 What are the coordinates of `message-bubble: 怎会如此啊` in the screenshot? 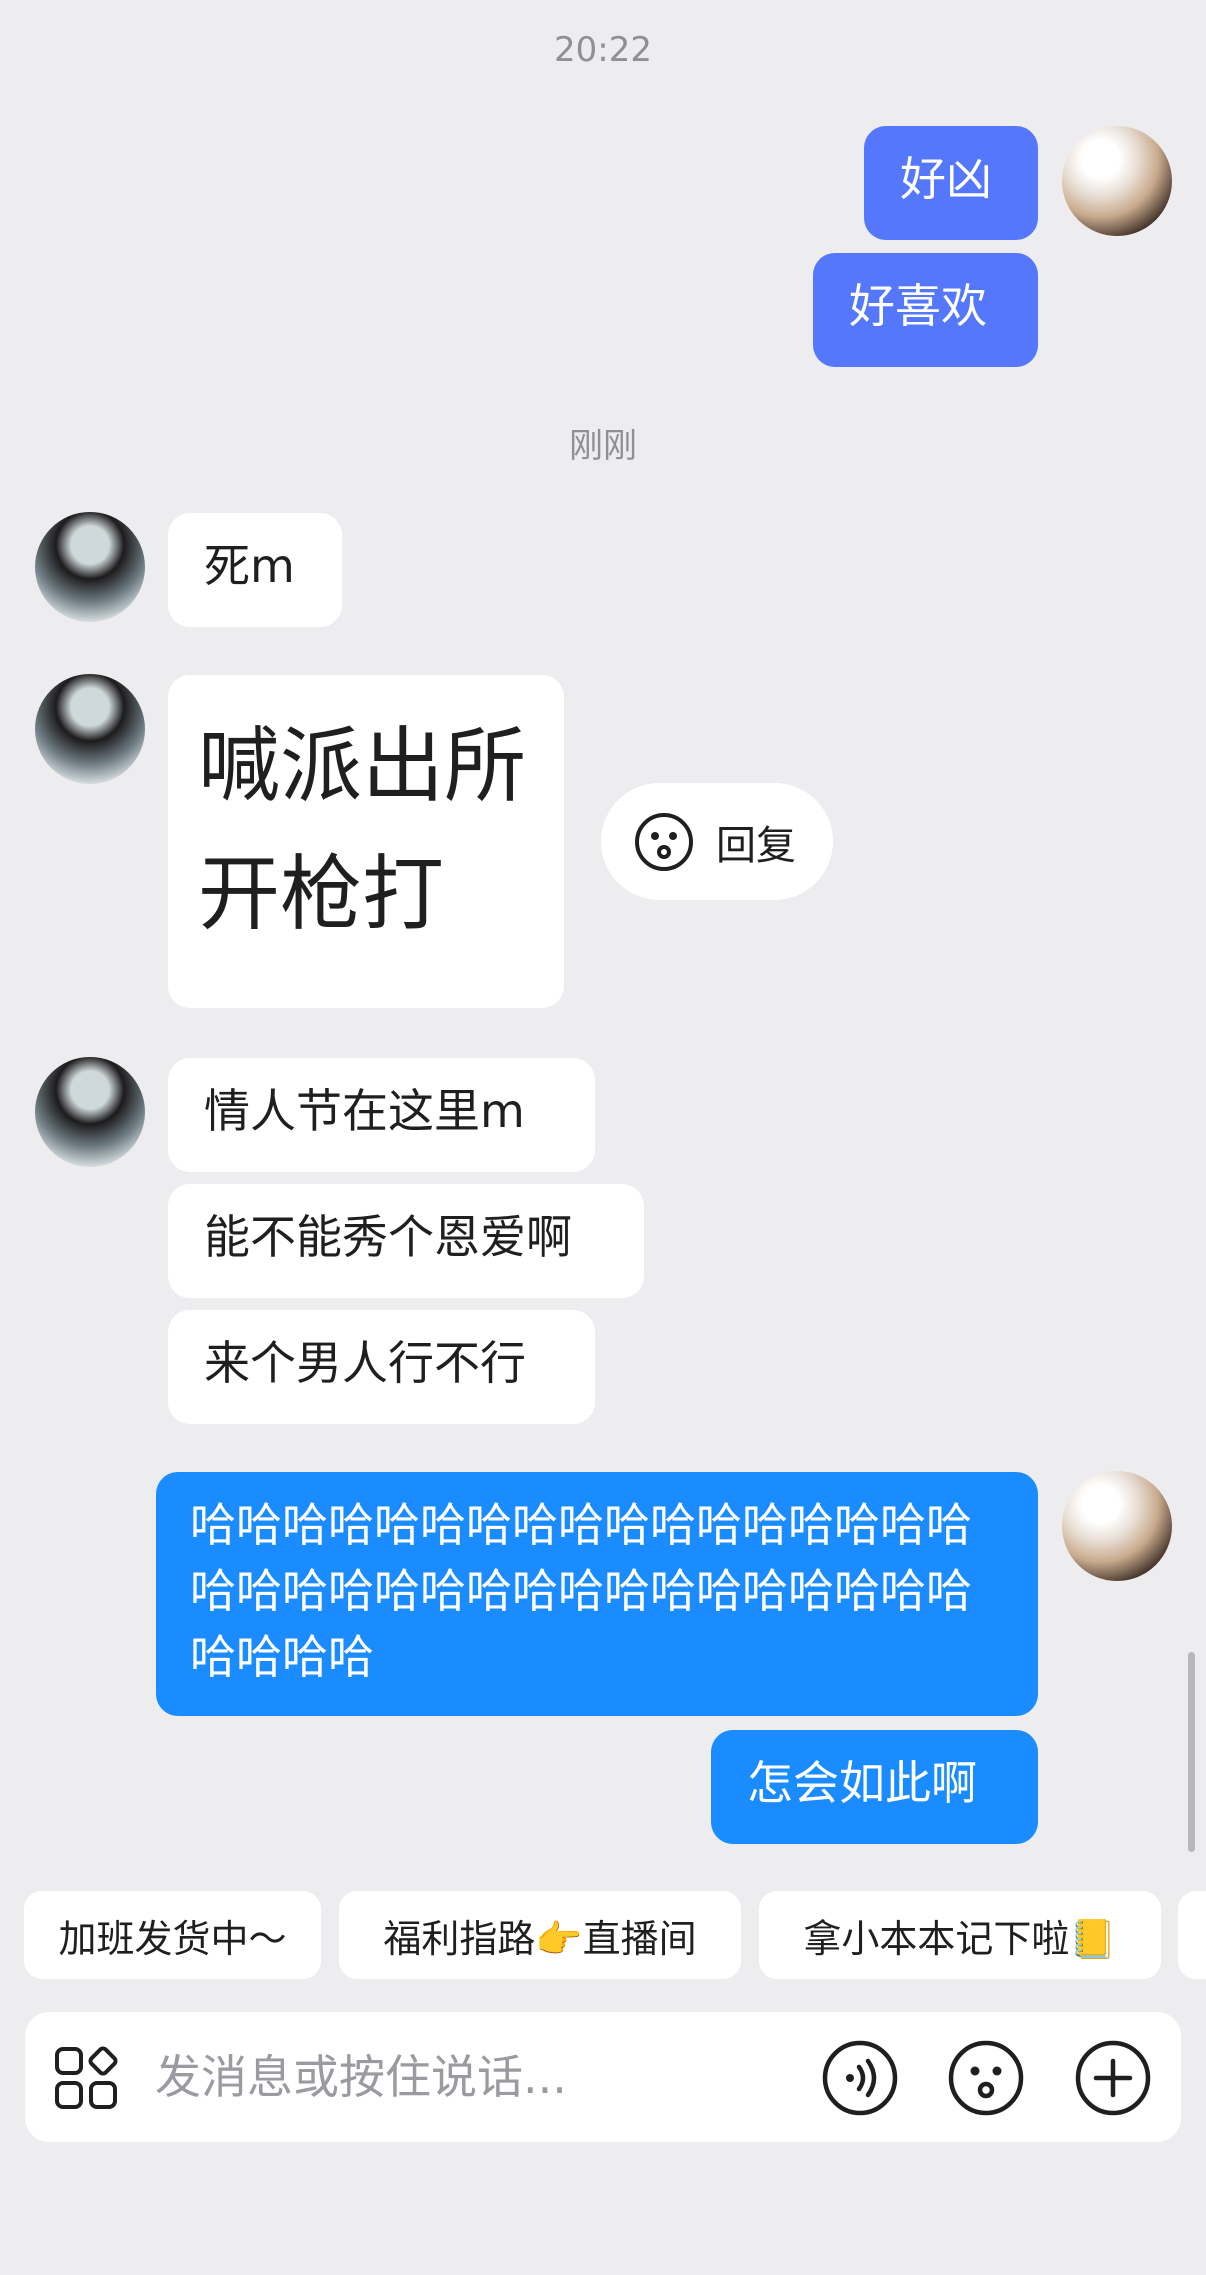 It's located at (874, 1787).